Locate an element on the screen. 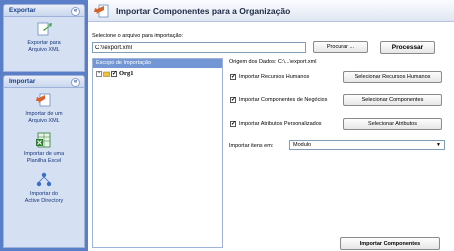 The image size is (454, 251). import-panel-title: Importar is located at coordinates (22, 81).